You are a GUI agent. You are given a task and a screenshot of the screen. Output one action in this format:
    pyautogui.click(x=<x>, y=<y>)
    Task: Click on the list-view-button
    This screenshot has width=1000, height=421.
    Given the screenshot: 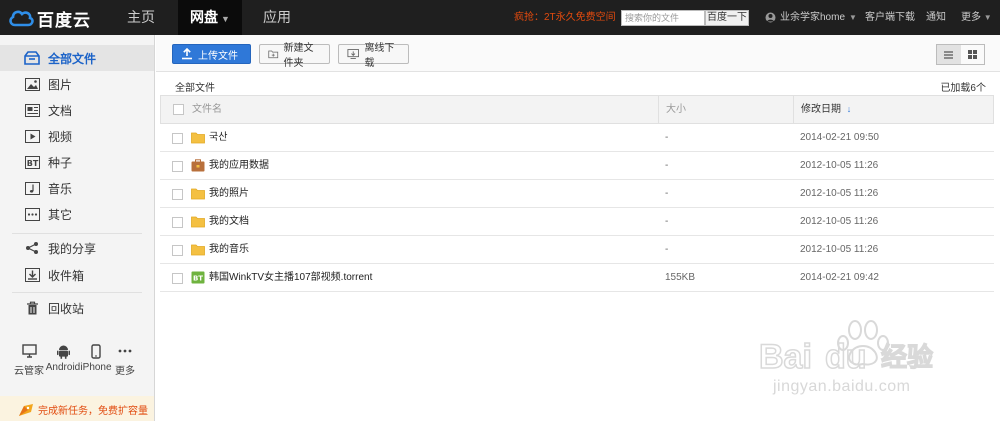 What is the action you would take?
    pyautogui.click(x=949, y=54)
    